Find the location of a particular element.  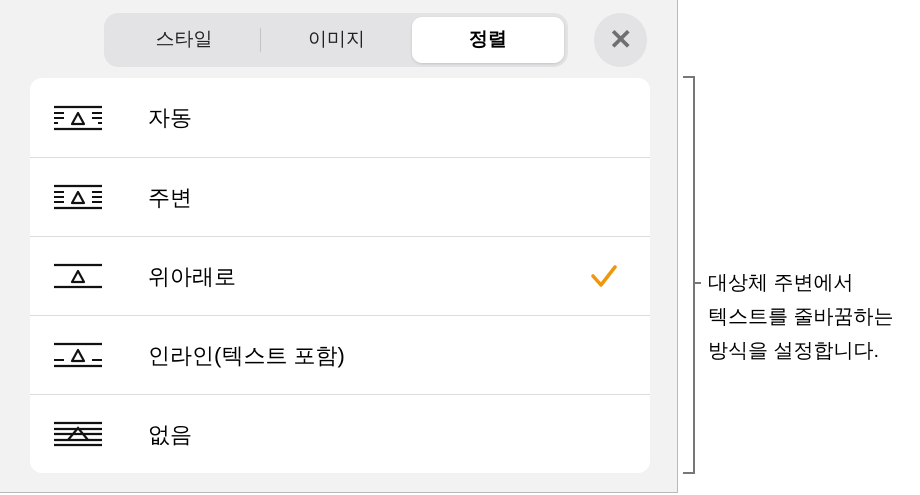

option-label: 자동 is located at coordinates (170, 118).